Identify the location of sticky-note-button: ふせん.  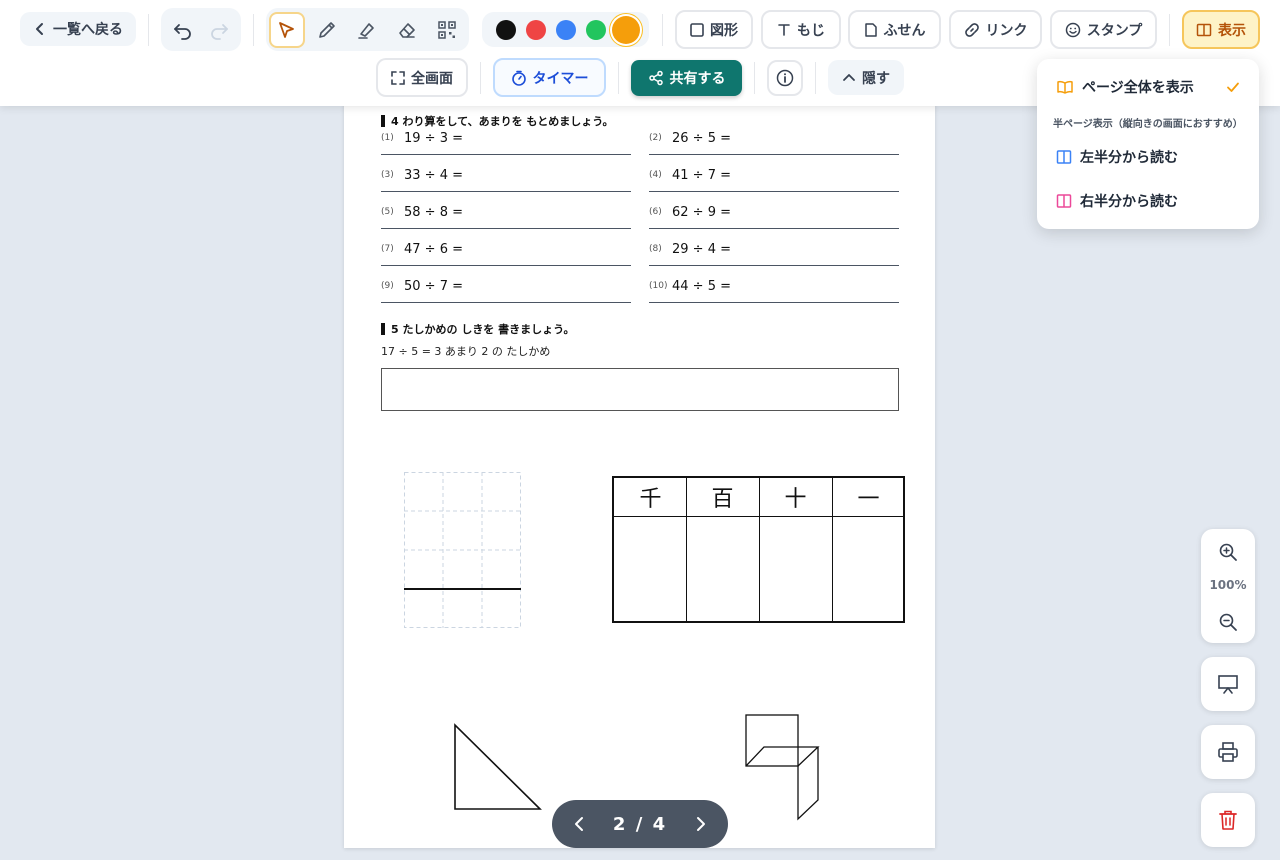
(894, 29).